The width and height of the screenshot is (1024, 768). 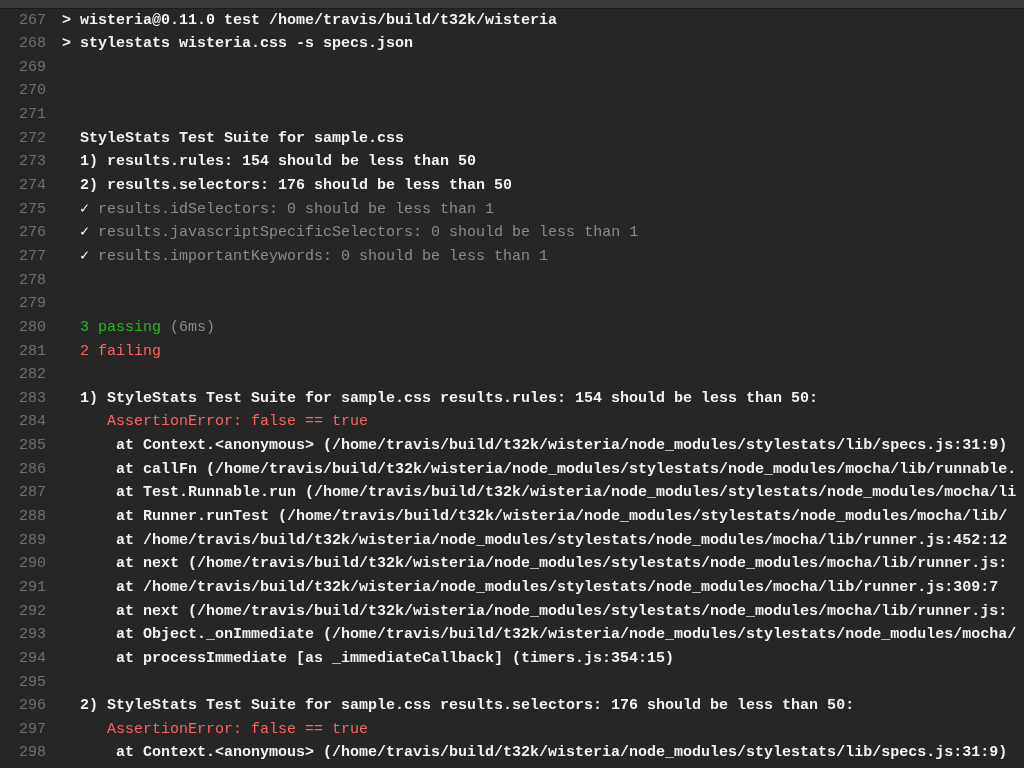 I want to click on line-number: 281, so click(x=32, y=351).